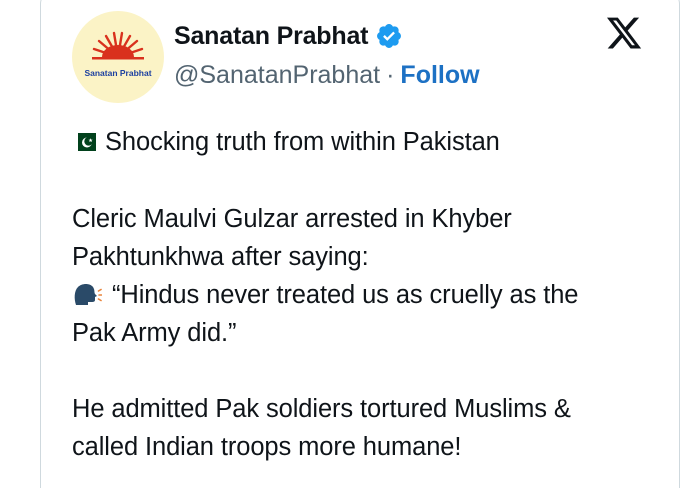 Image resolution: width=694 pixels, height=488 pixels. I want to click on tweet-line-7: called Indian troops more humane!, so click(267, 447).